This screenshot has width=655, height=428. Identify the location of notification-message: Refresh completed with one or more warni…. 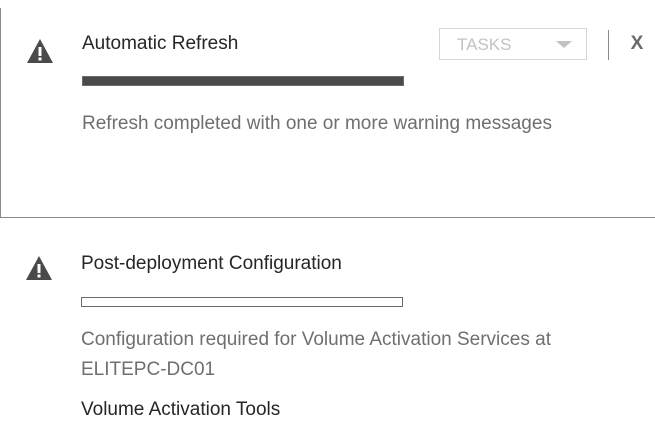
(317, 123).